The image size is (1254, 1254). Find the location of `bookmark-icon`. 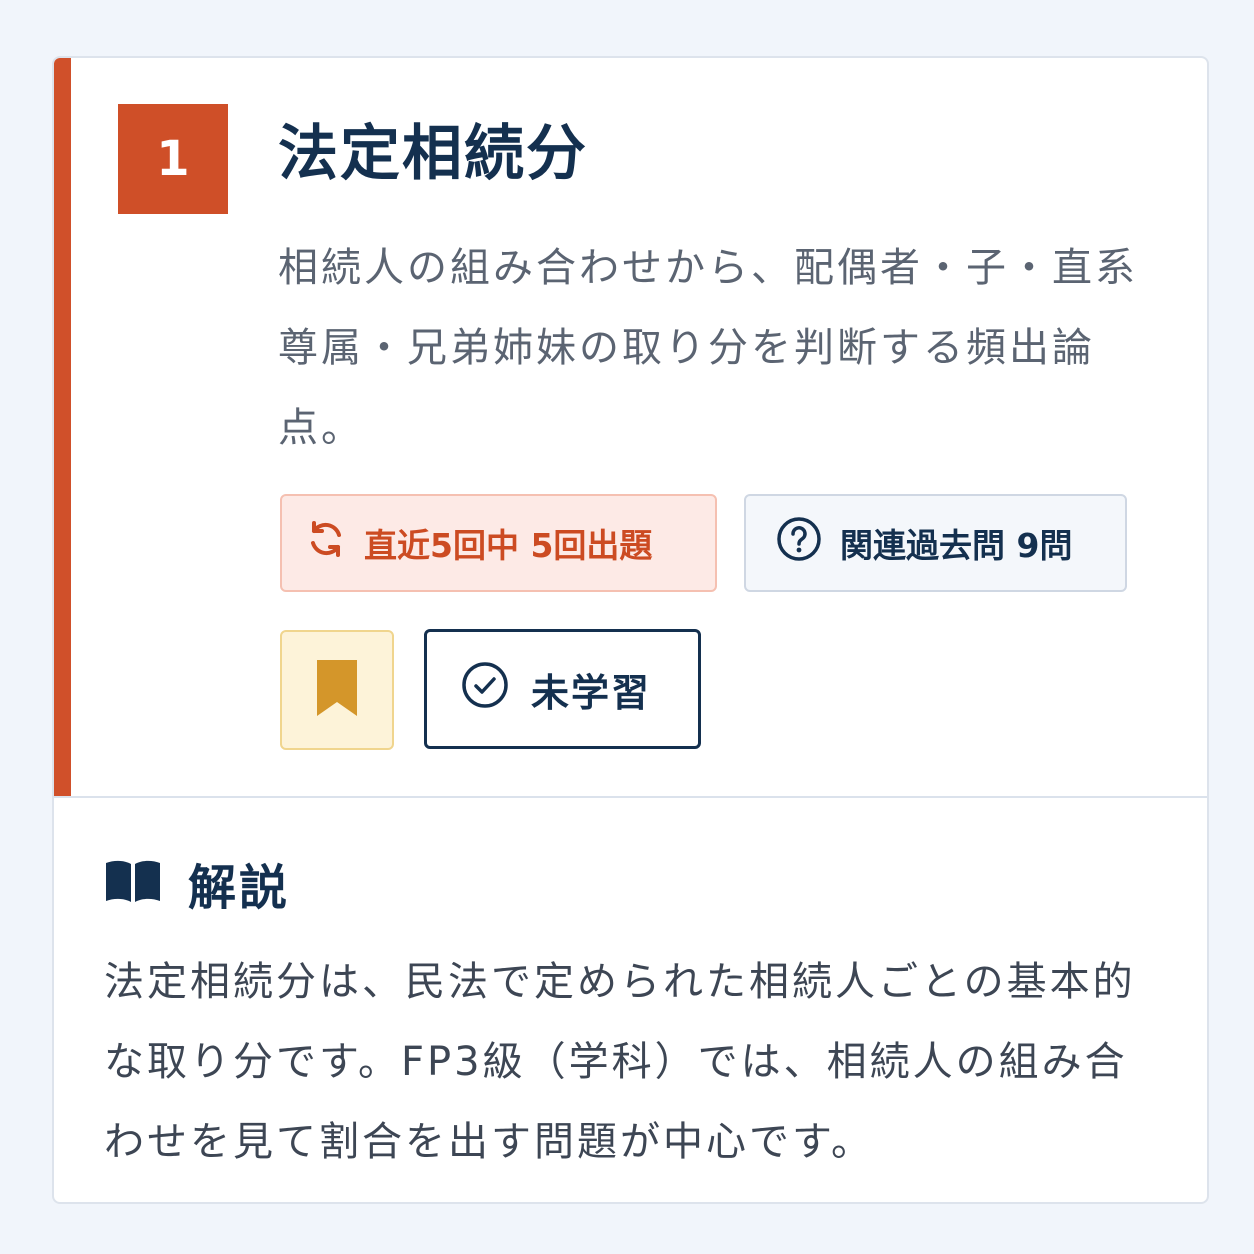

bookmark-icon is located at coordinates (337, 690).